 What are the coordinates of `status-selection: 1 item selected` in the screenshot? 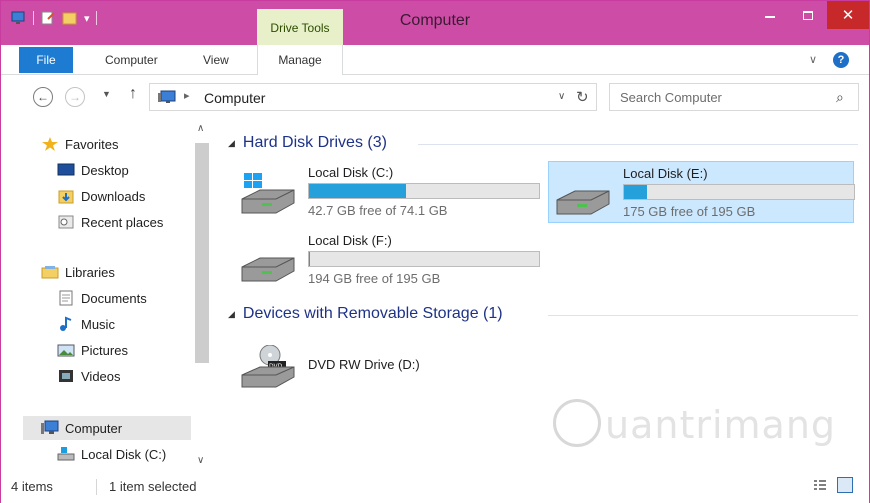 It's located at (153, 486).